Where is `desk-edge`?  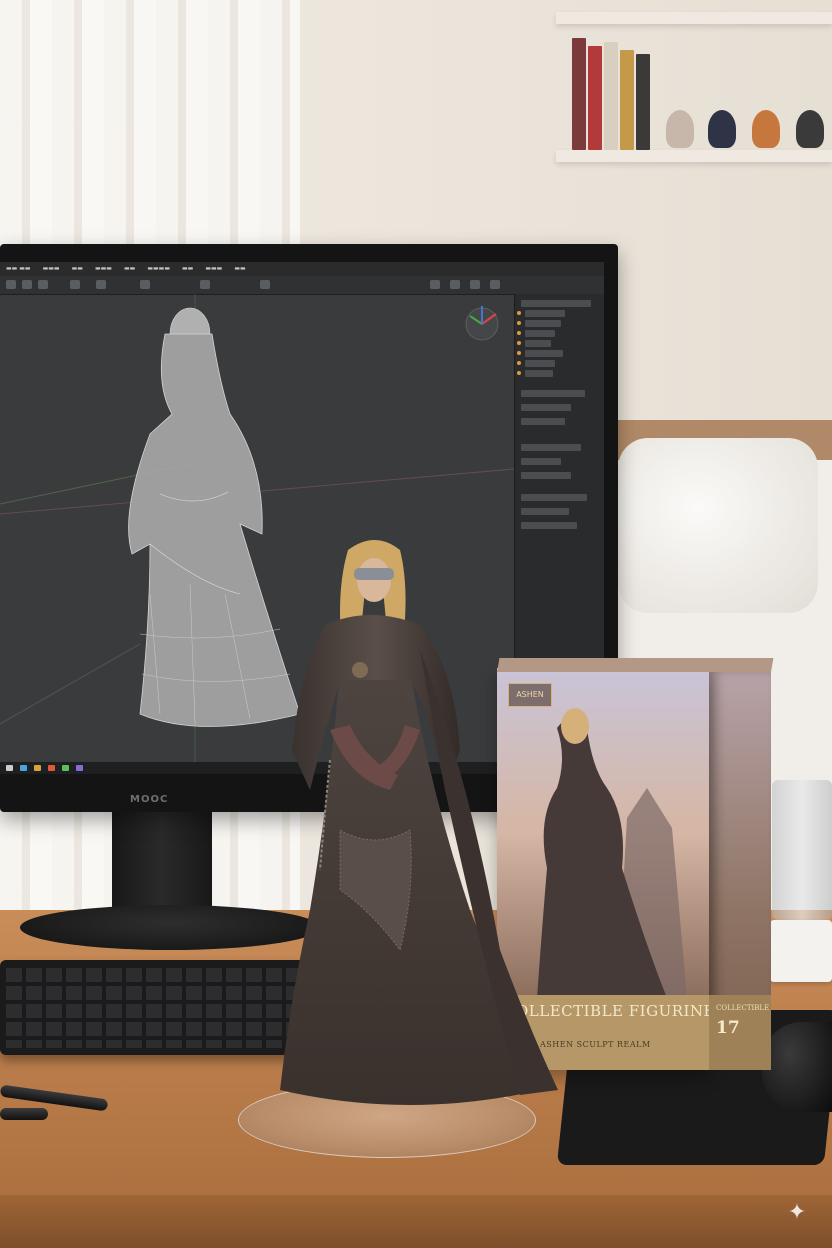 desk-edge is located at coordinates (416, 1221).